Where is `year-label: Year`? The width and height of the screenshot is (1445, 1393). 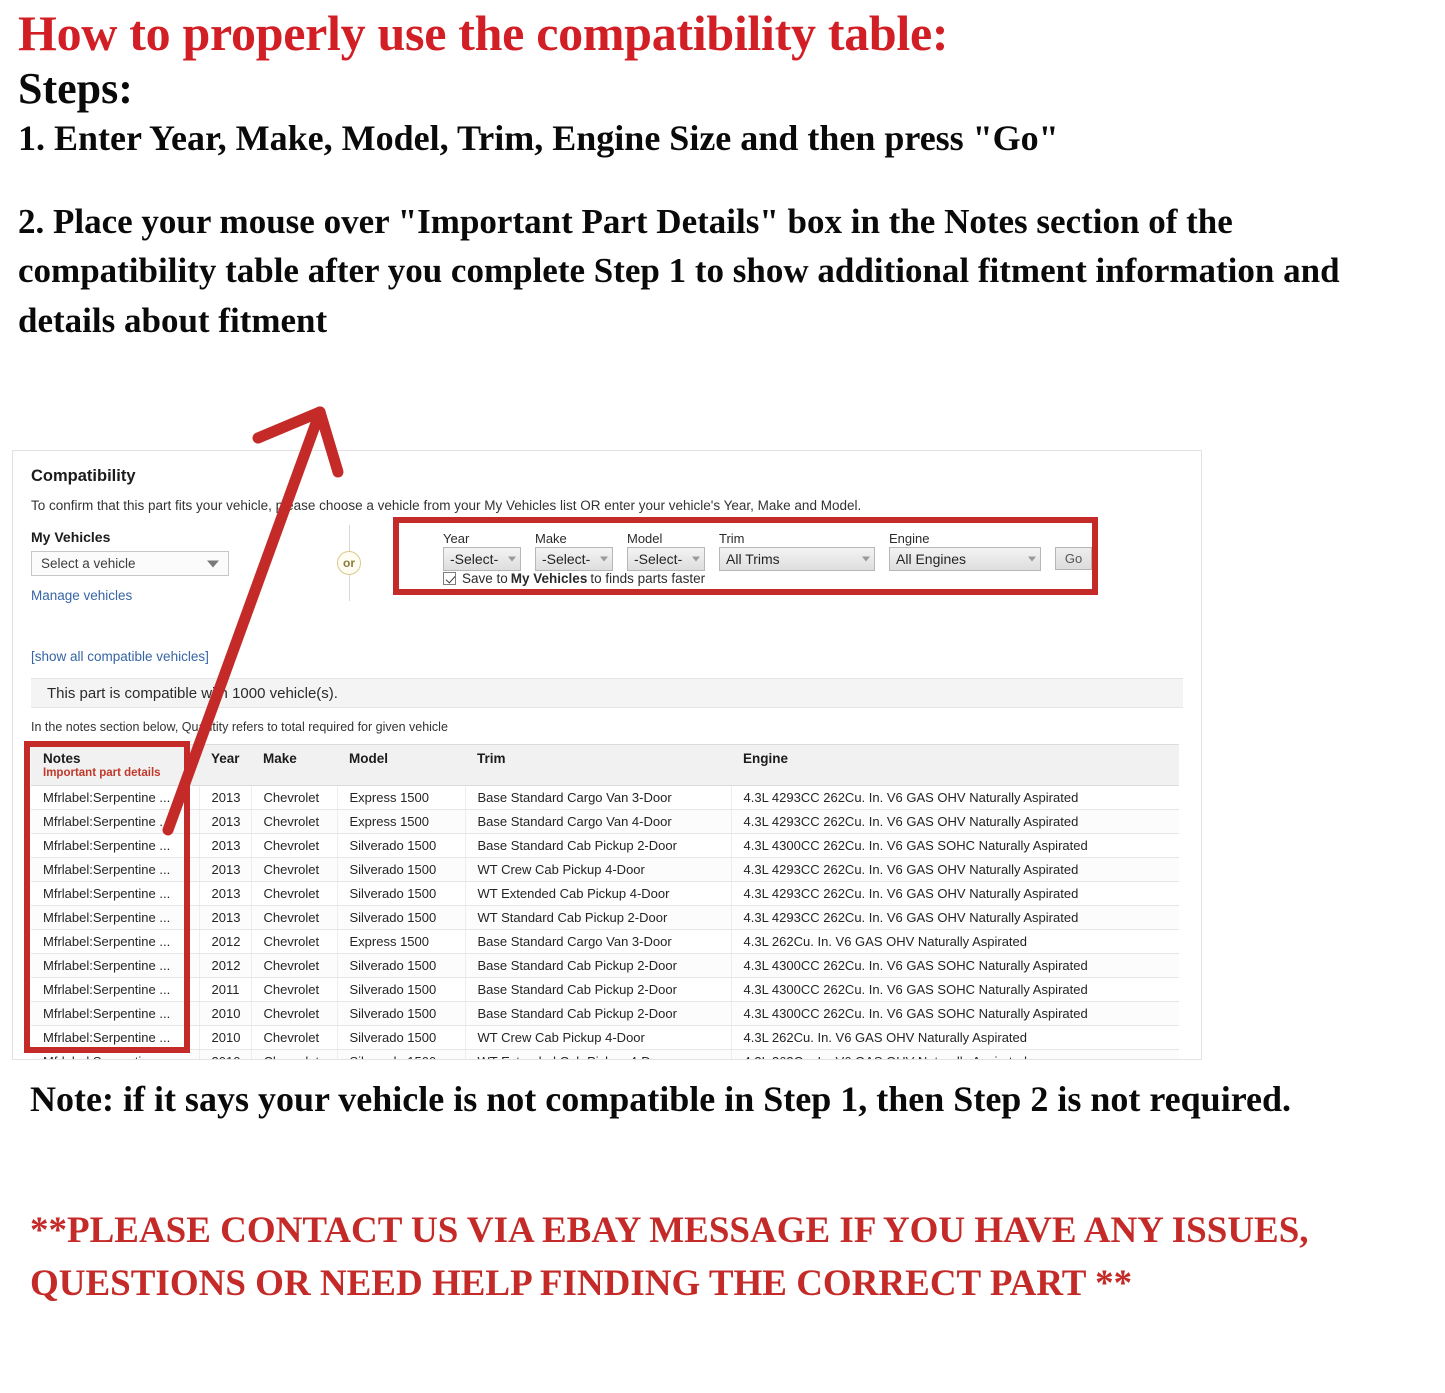 year-label: Year is located at coordinates (456, 538).